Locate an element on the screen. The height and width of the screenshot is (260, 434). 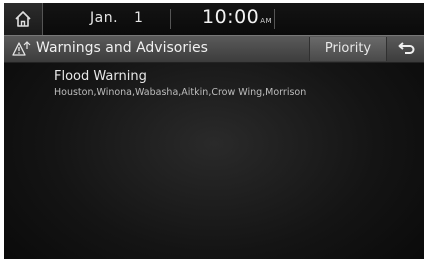
page-title: Warnings and Advisories is located at coordinates (122, 48).